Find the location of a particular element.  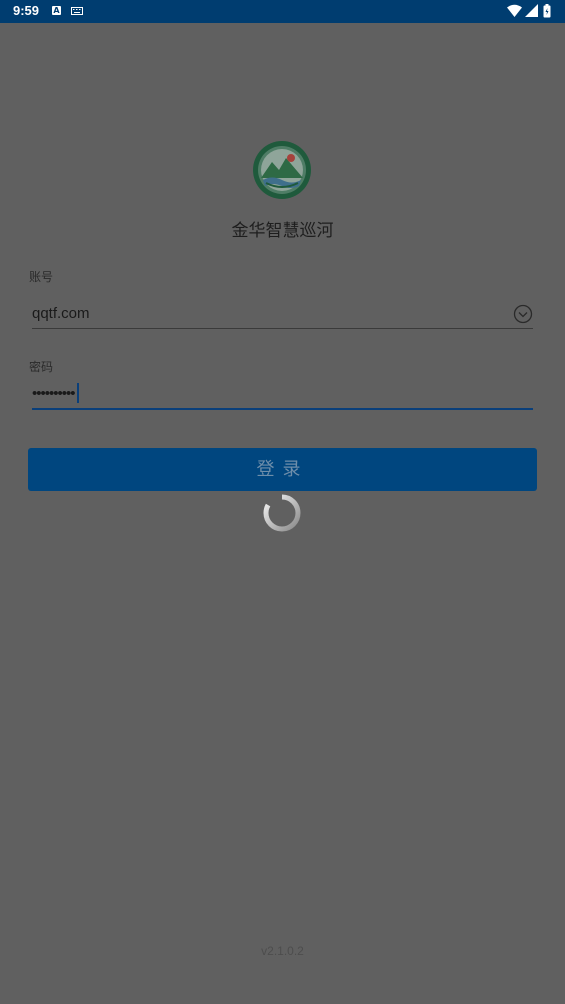

password-input-value: •••••••••• is located at coordinates (55, 393).